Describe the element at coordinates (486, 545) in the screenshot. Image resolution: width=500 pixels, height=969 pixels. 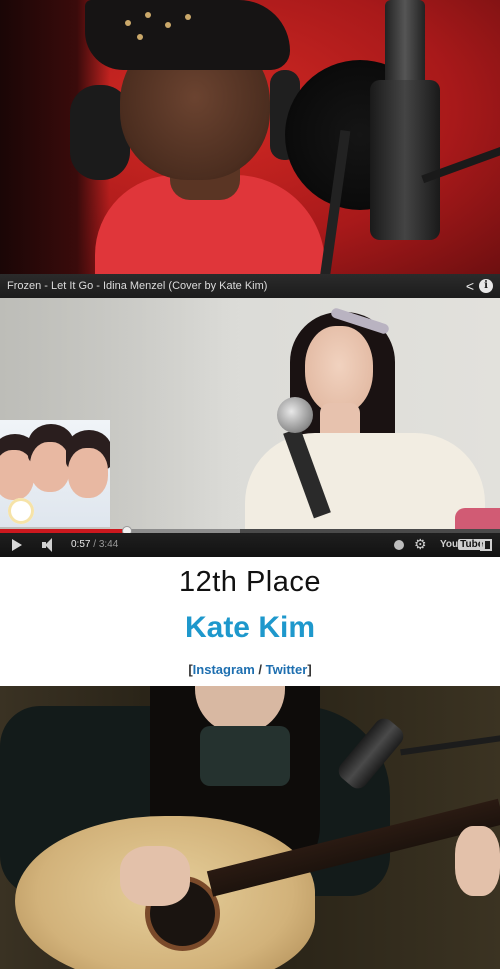
I see `fullscreen-icon` at that location.